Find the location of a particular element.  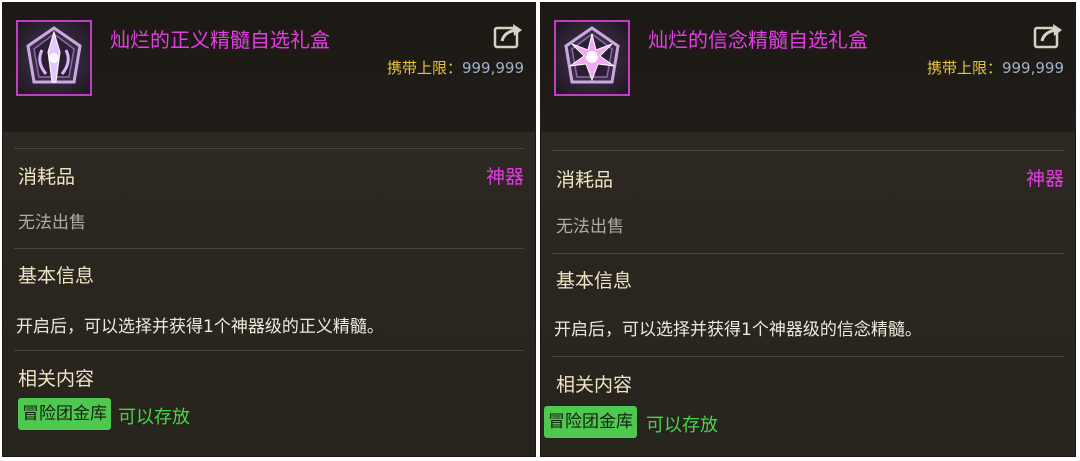

item-description: 开启后，可以选择并获得1个神器级的信念精髓。 is located at coordinates (738, 330).